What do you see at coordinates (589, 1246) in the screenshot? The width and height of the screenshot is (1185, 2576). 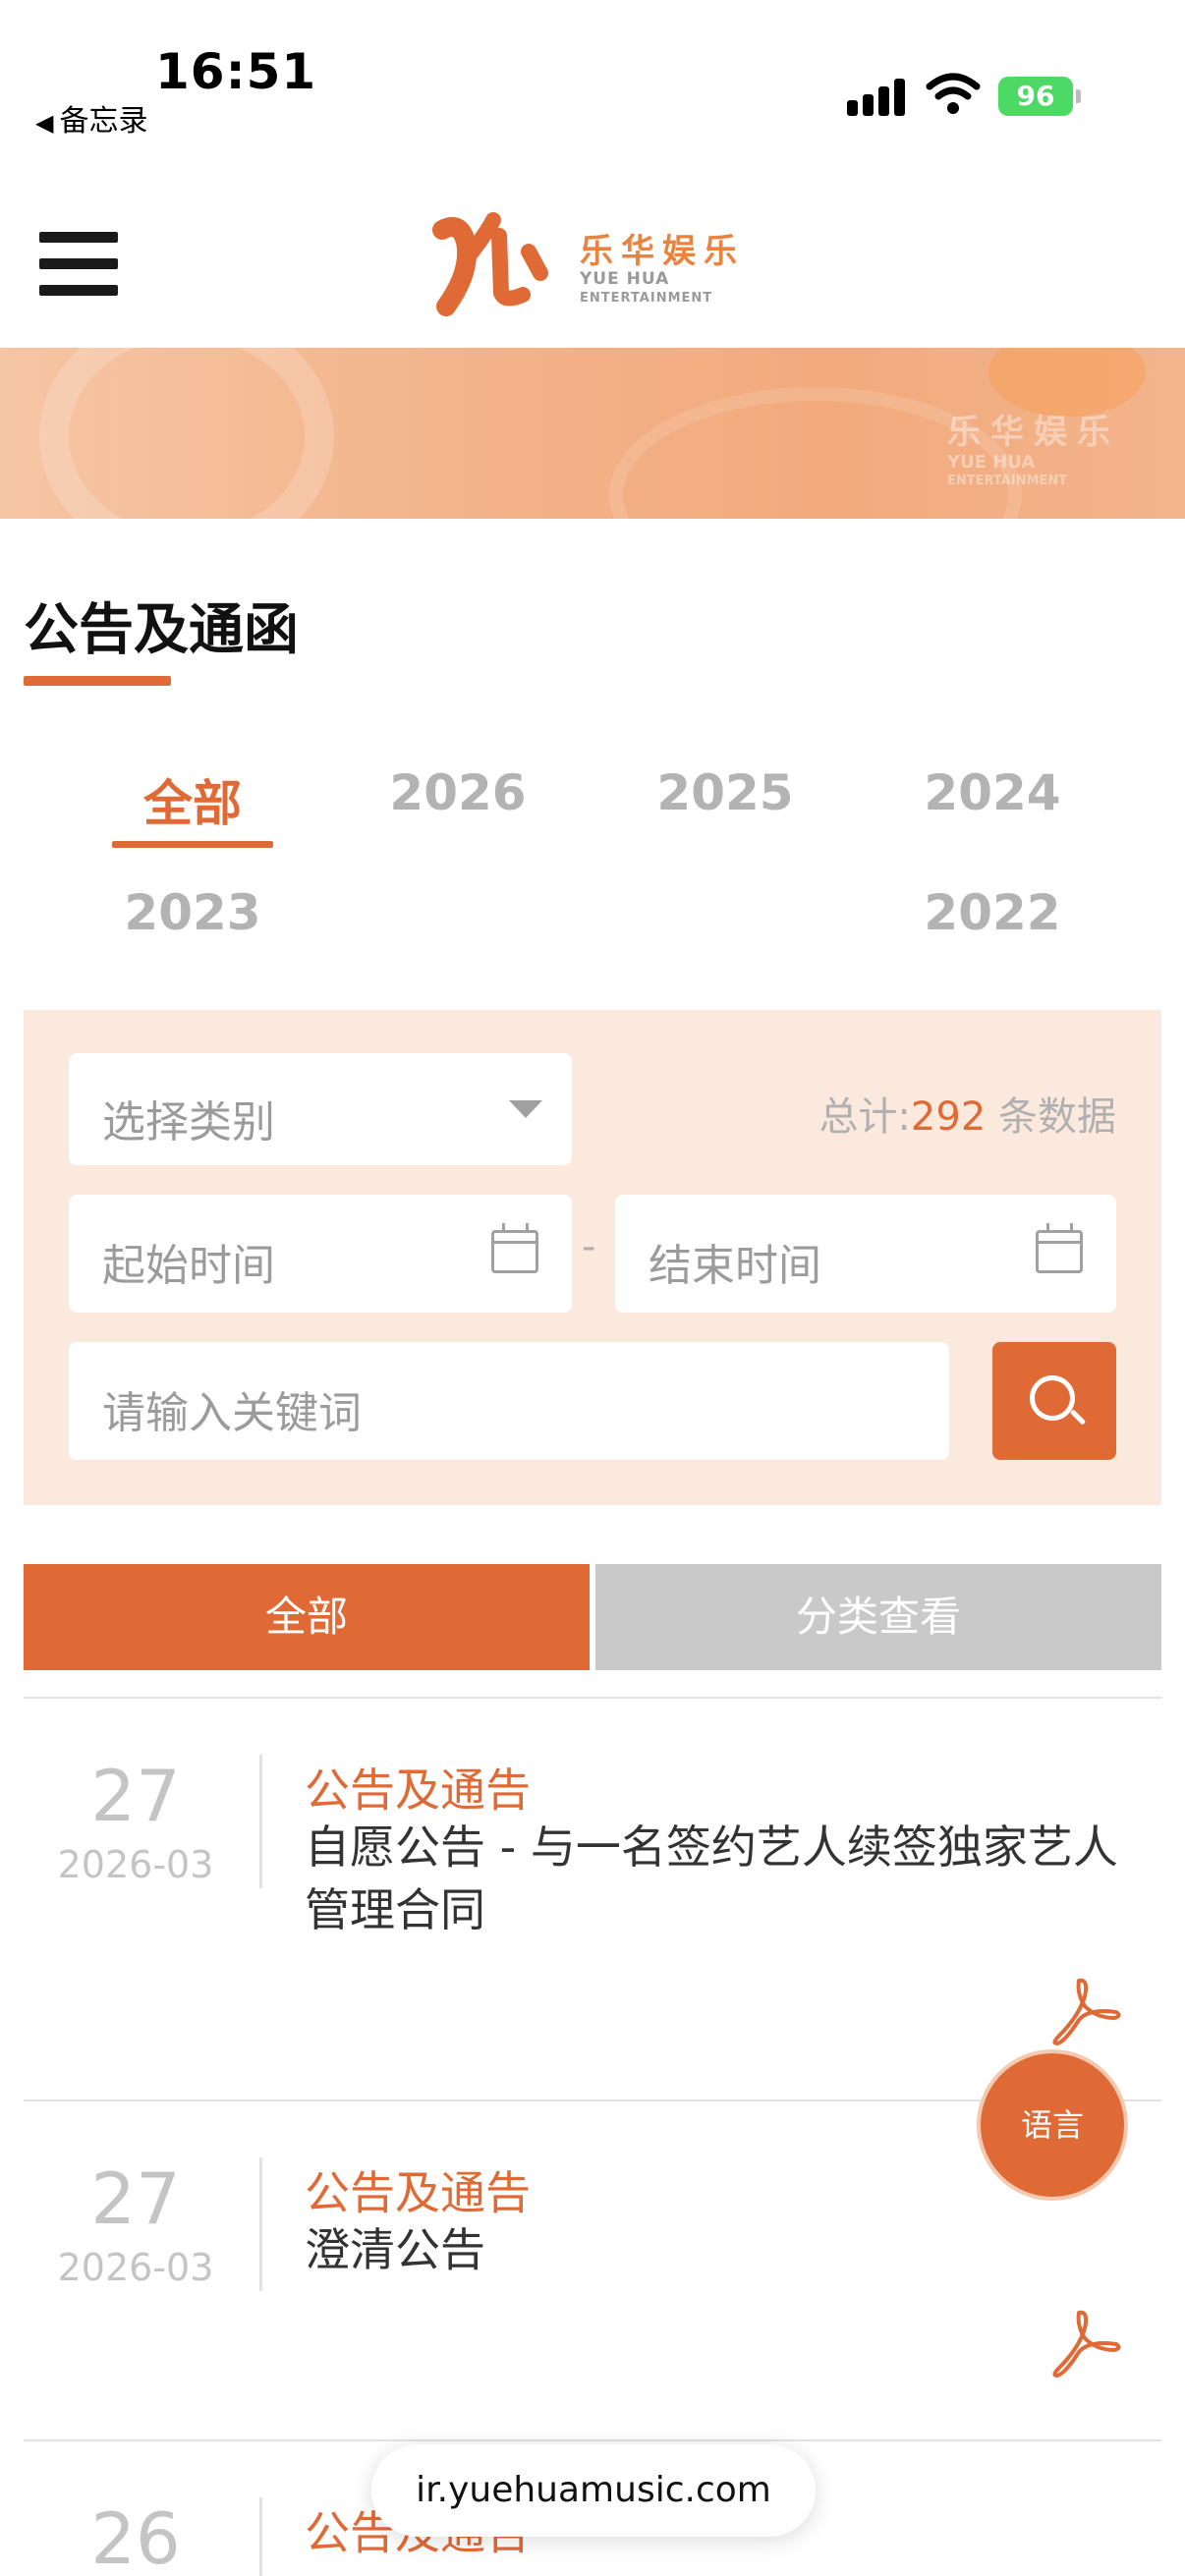 I see `date-range-dash: -` at bounding box center [589, 1246].